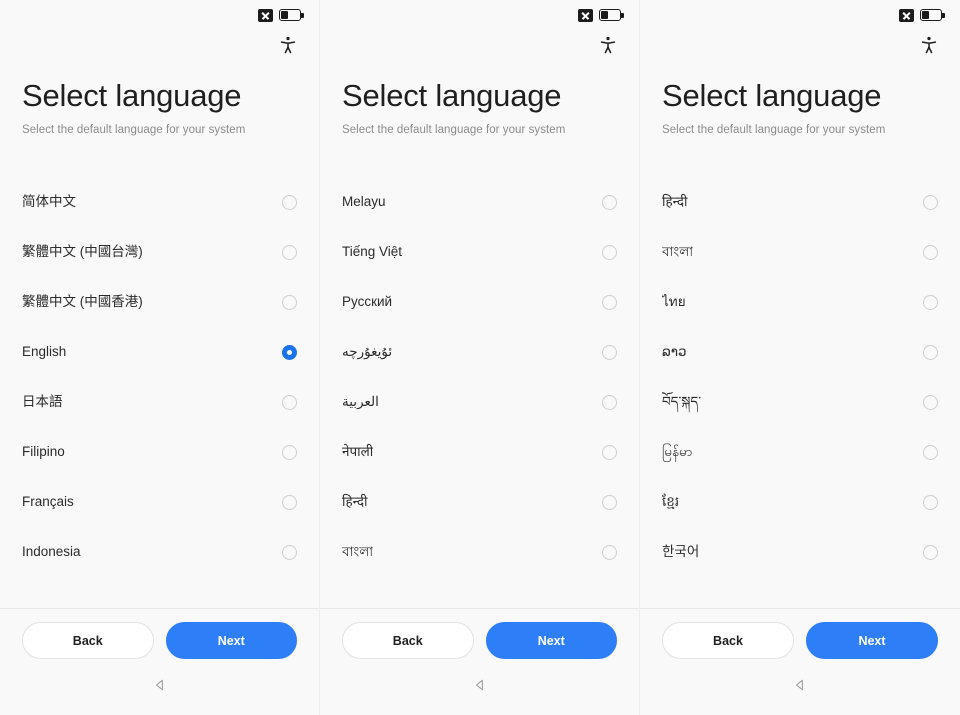 The width and height of the screenshot is (960, 715). I want to click on language-option-row: 한국어, so click(800, 553).